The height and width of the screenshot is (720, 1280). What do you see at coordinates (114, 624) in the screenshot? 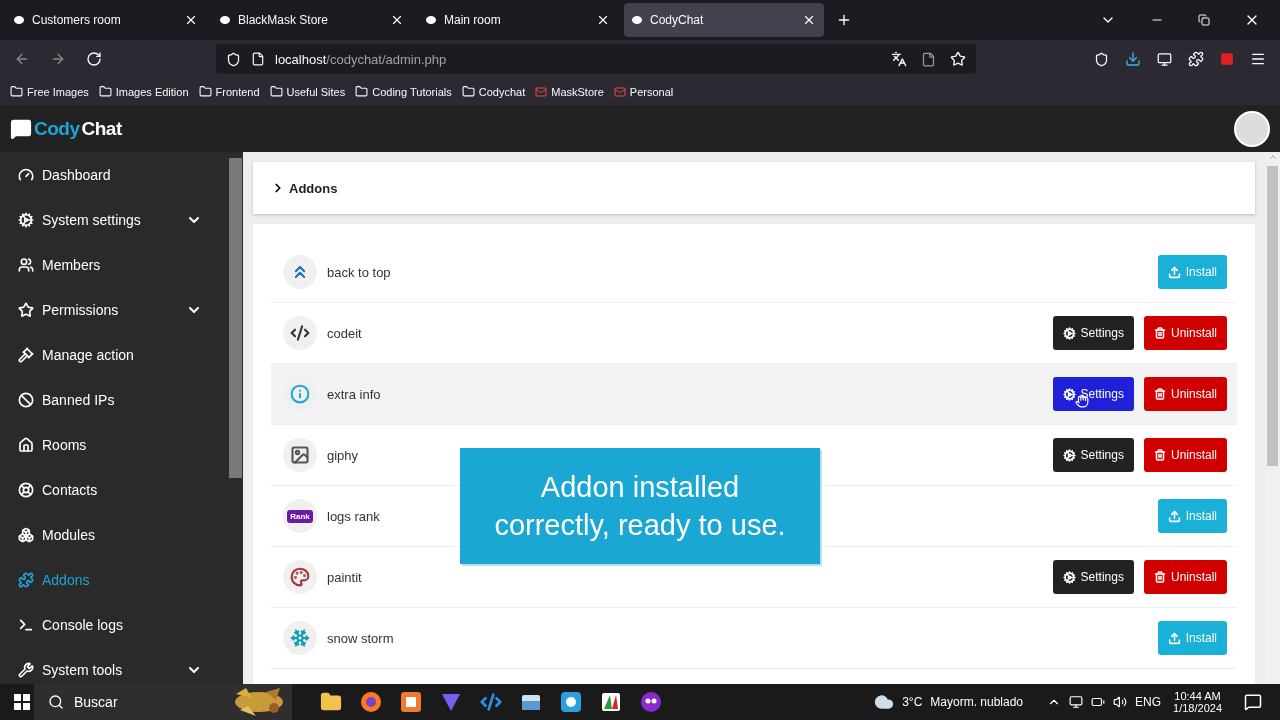
I see `sidebar-item: Console logs` at bounding box center [114, 624].